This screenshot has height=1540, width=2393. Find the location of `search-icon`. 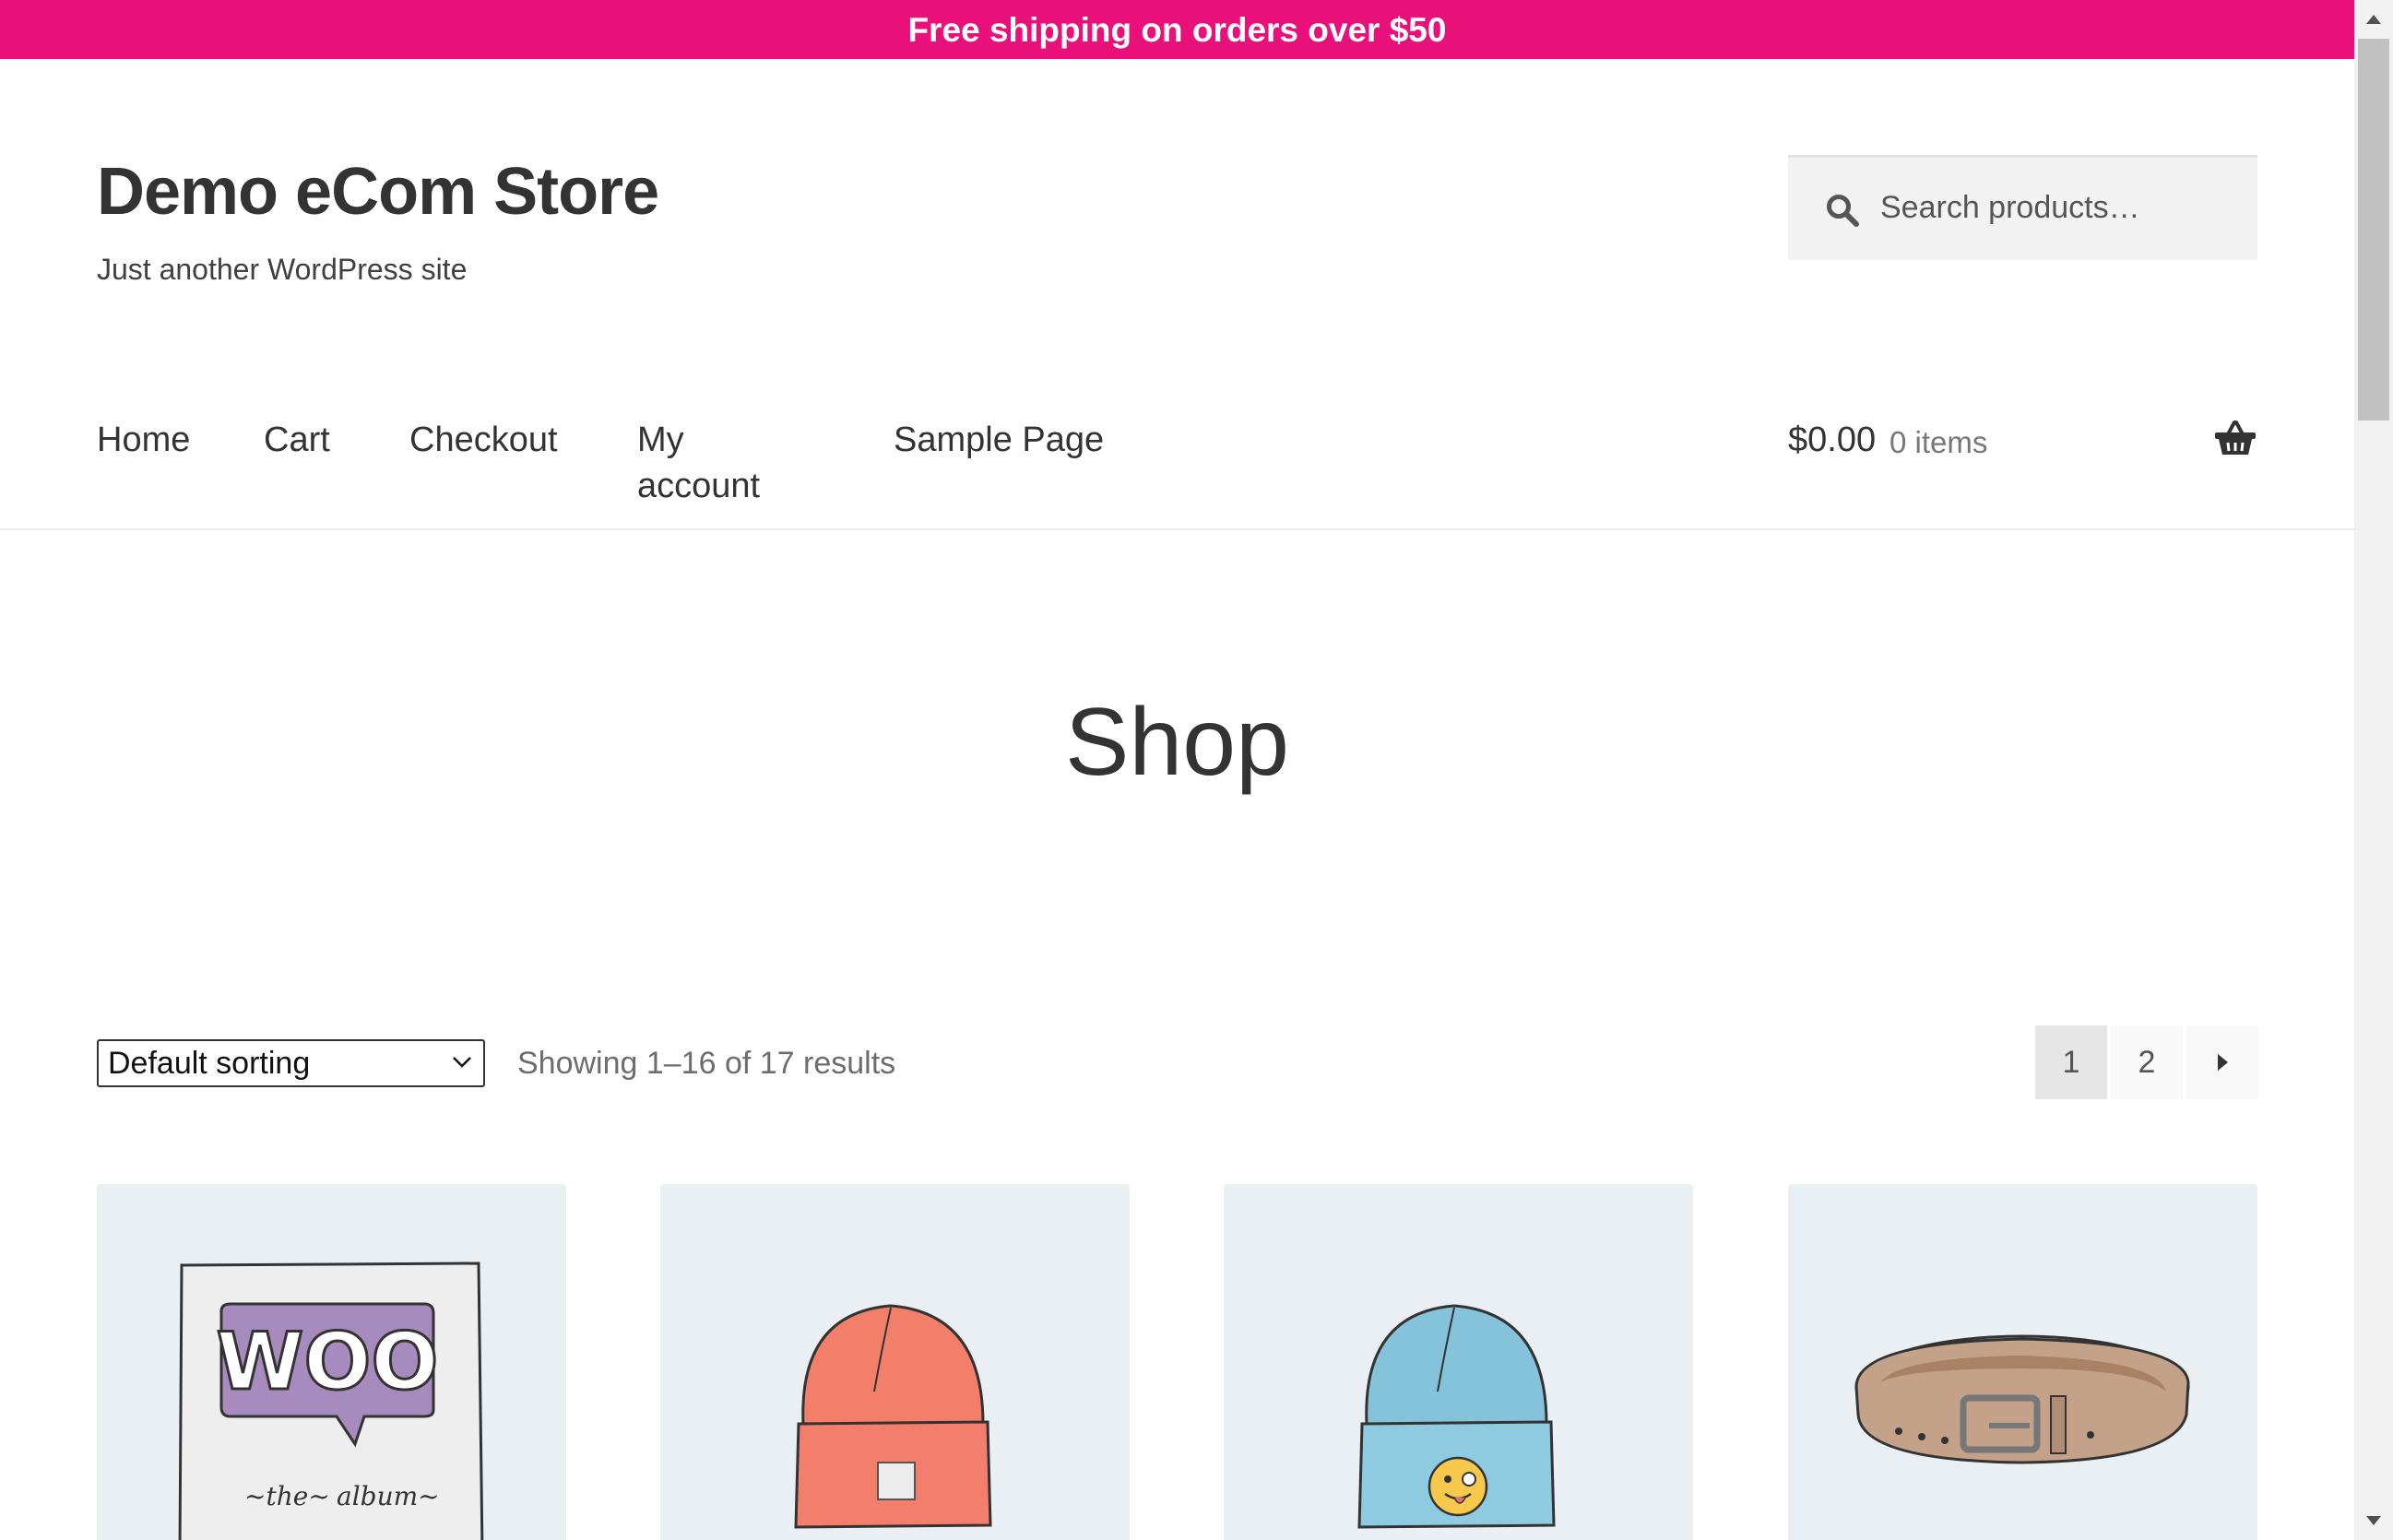

search-icon is located at coordinates (1843, 211).